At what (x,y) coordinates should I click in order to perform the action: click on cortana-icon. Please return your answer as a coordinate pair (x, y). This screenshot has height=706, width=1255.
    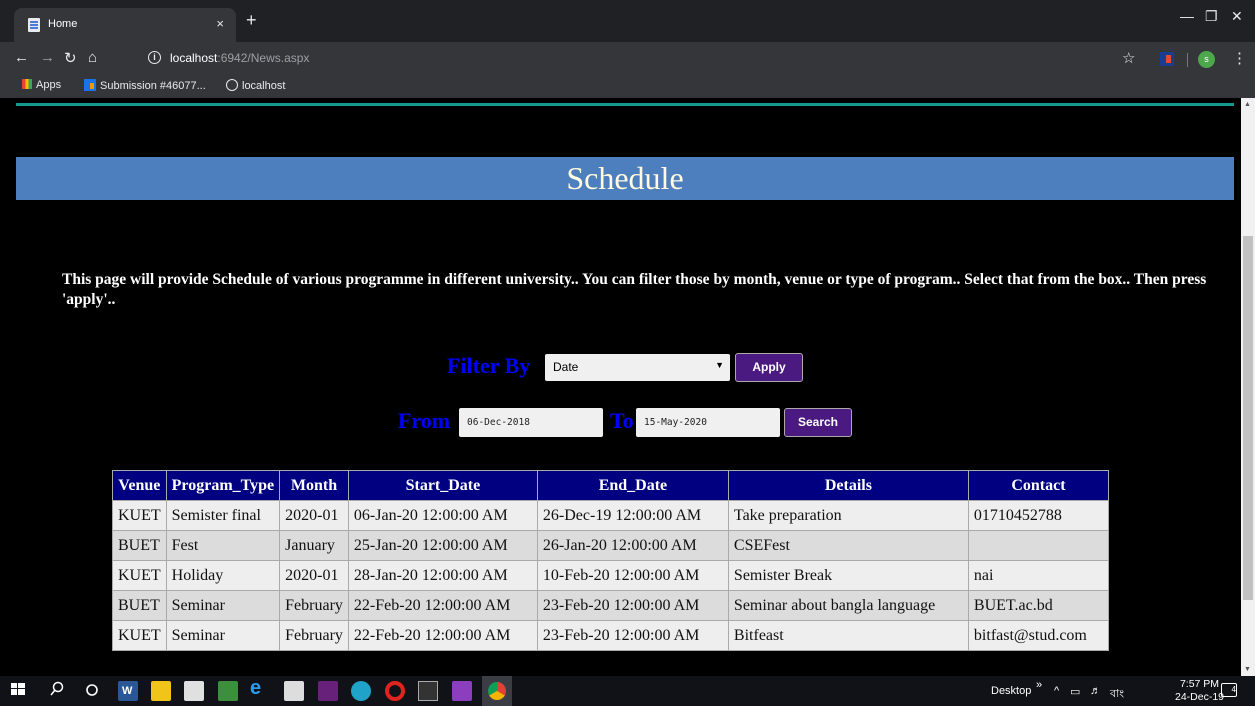
    Looking at the image, I should click on (94, 691).